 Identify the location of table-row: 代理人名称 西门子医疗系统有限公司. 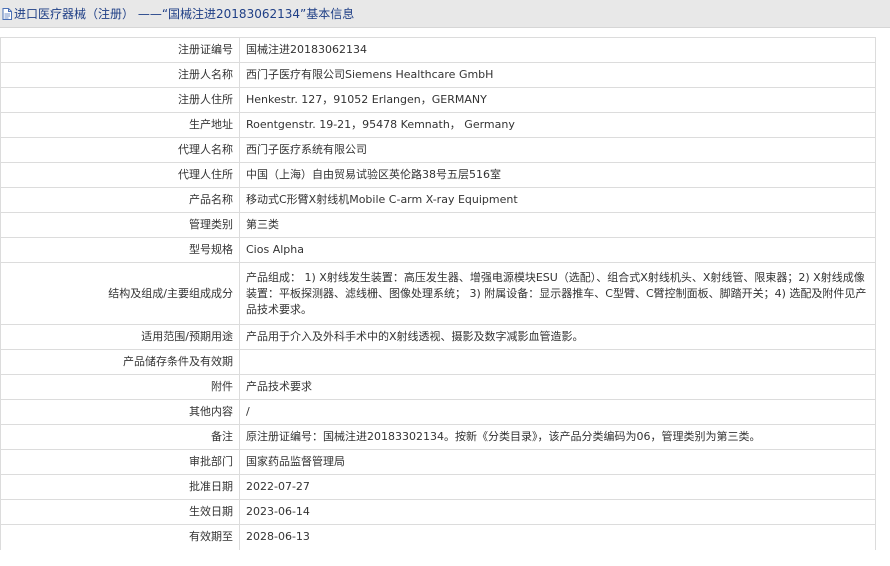
(438, 150).